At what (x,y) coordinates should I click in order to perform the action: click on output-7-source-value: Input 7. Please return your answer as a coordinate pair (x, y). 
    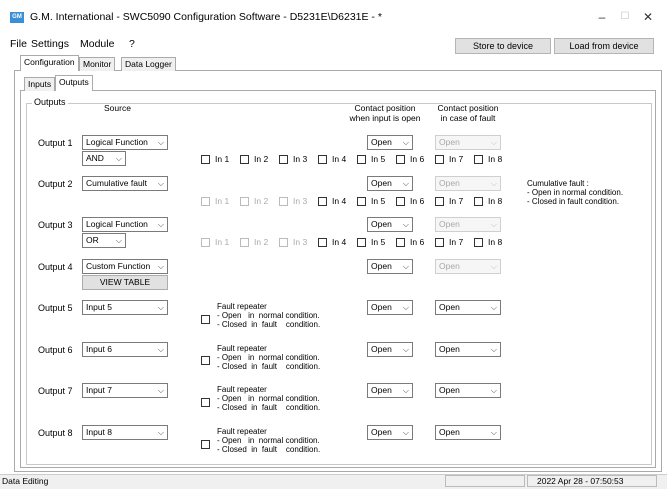
    Looking at the image, I should click on (99, 390).